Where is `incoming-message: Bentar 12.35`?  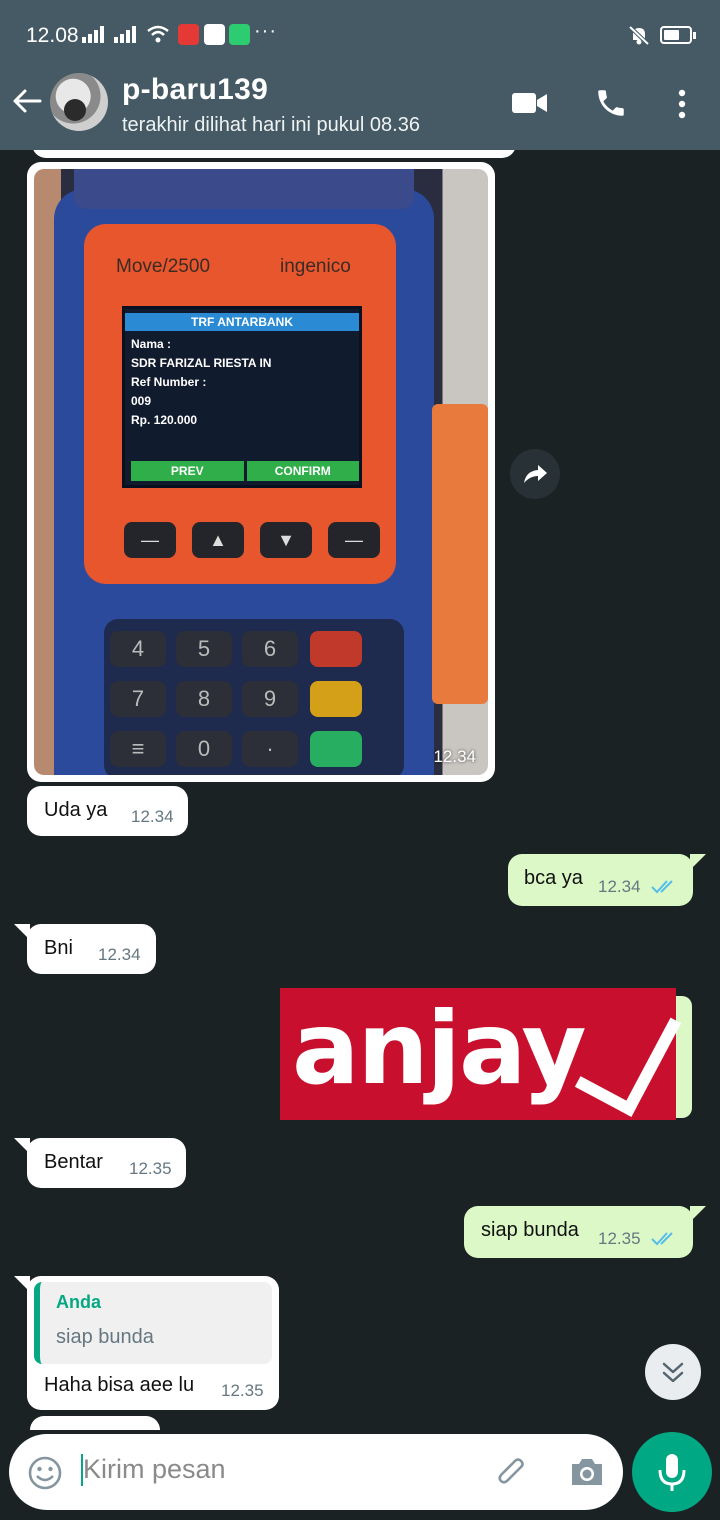
incoming-message: Bentar 12.35 is located at coordinates (106, 1163).